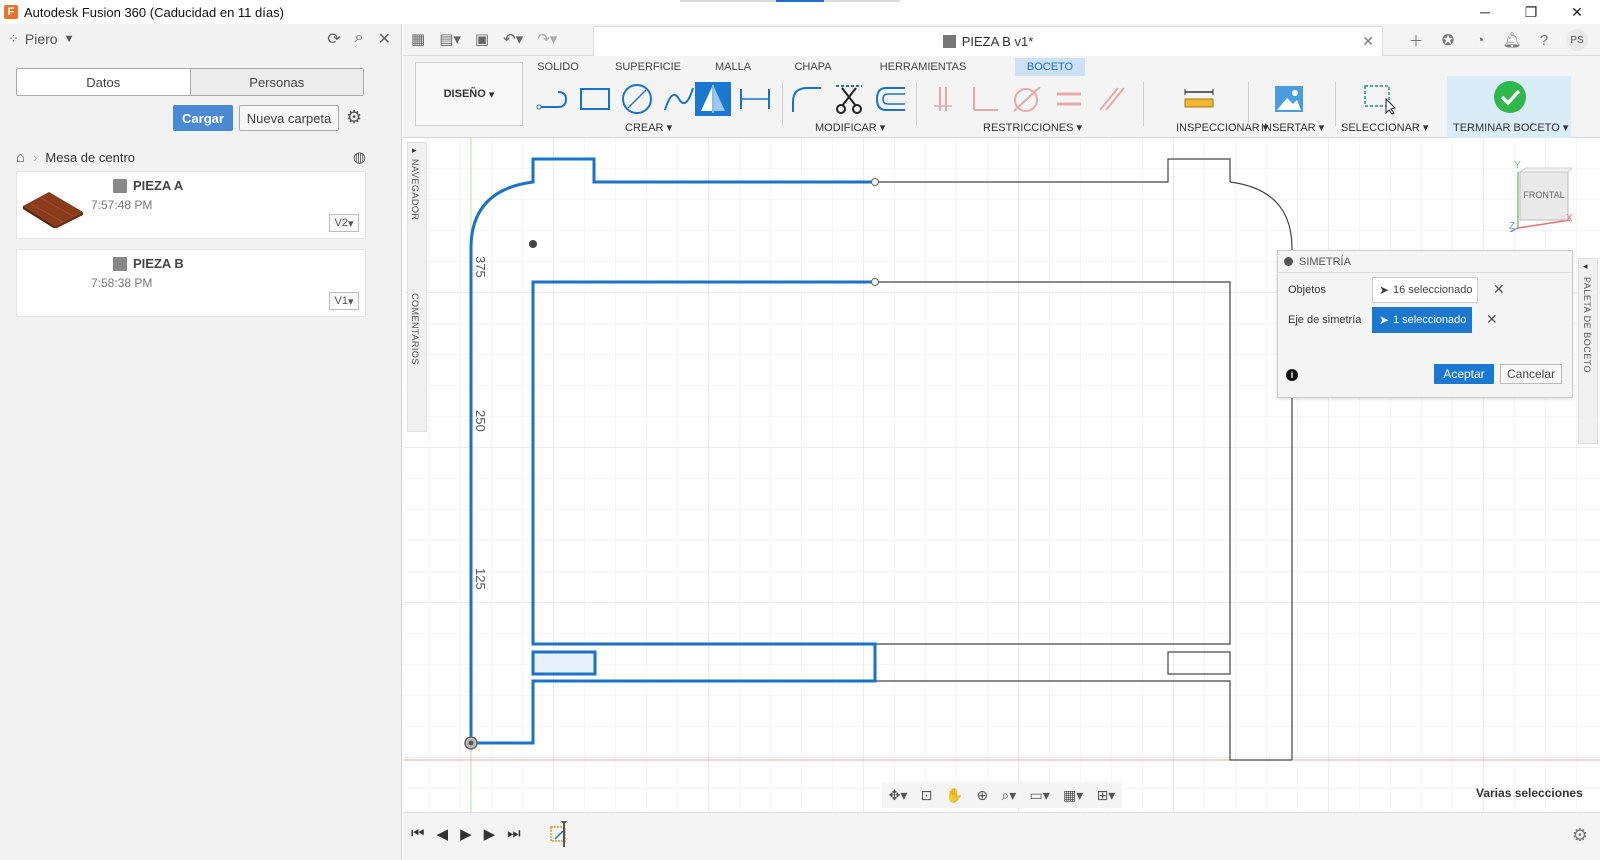 The image size is (1600, 860). What do you see at coordinates (103, 82) in the screenshot?
I see `tab-datos: Datos` at bounding box center [103, 82].